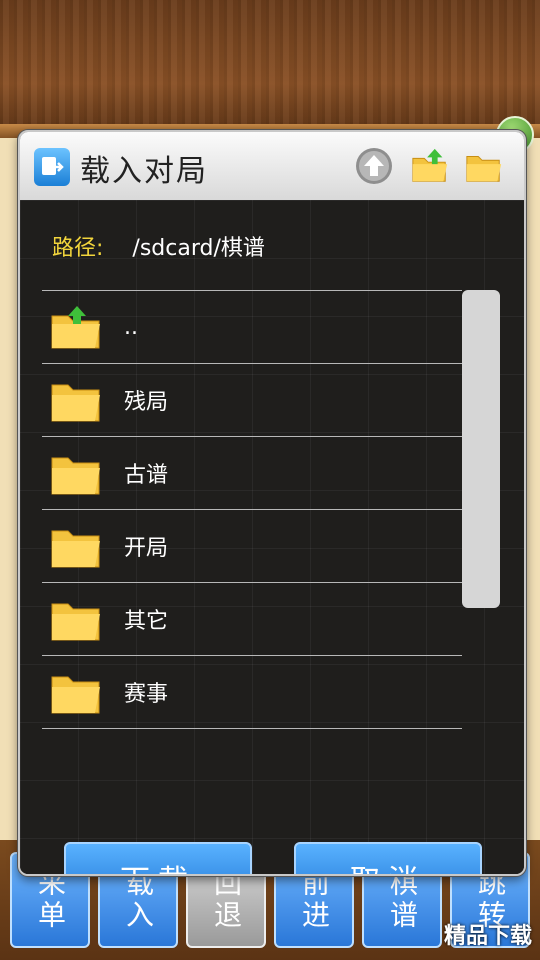  What do you see at coordinates (146, 402) in the screenshot?
I see `entry-name: 残局` at bounding box center [146, 402].